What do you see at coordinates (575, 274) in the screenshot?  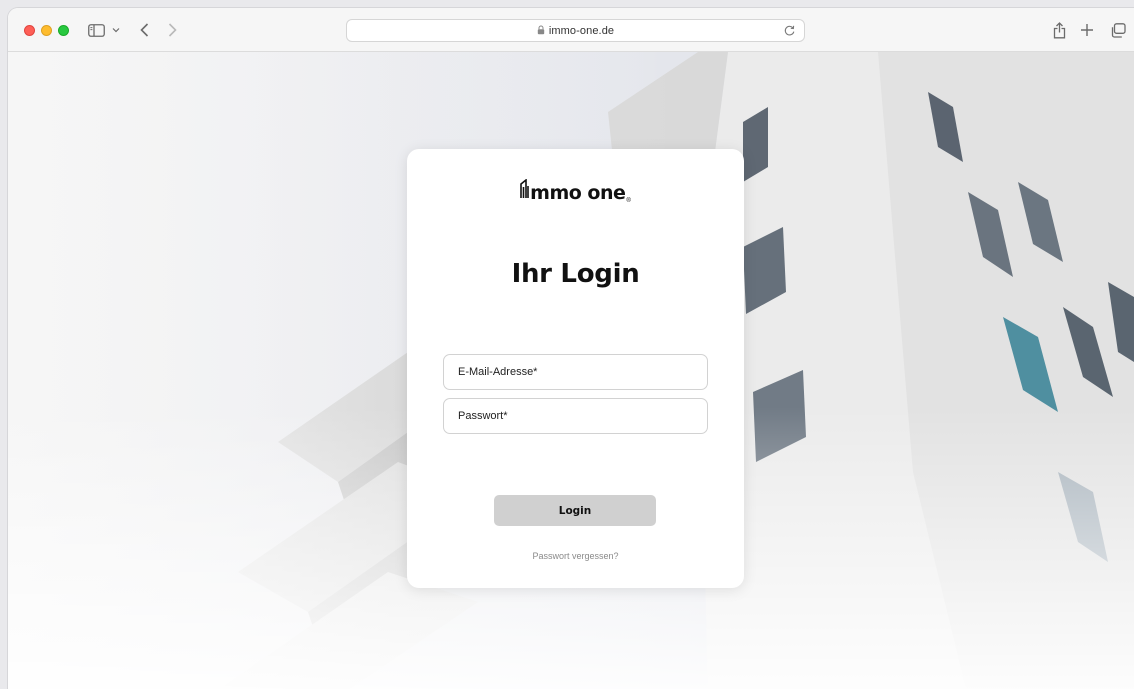 I see `page-title: Ihr Login` at bounding box center [575, 274].